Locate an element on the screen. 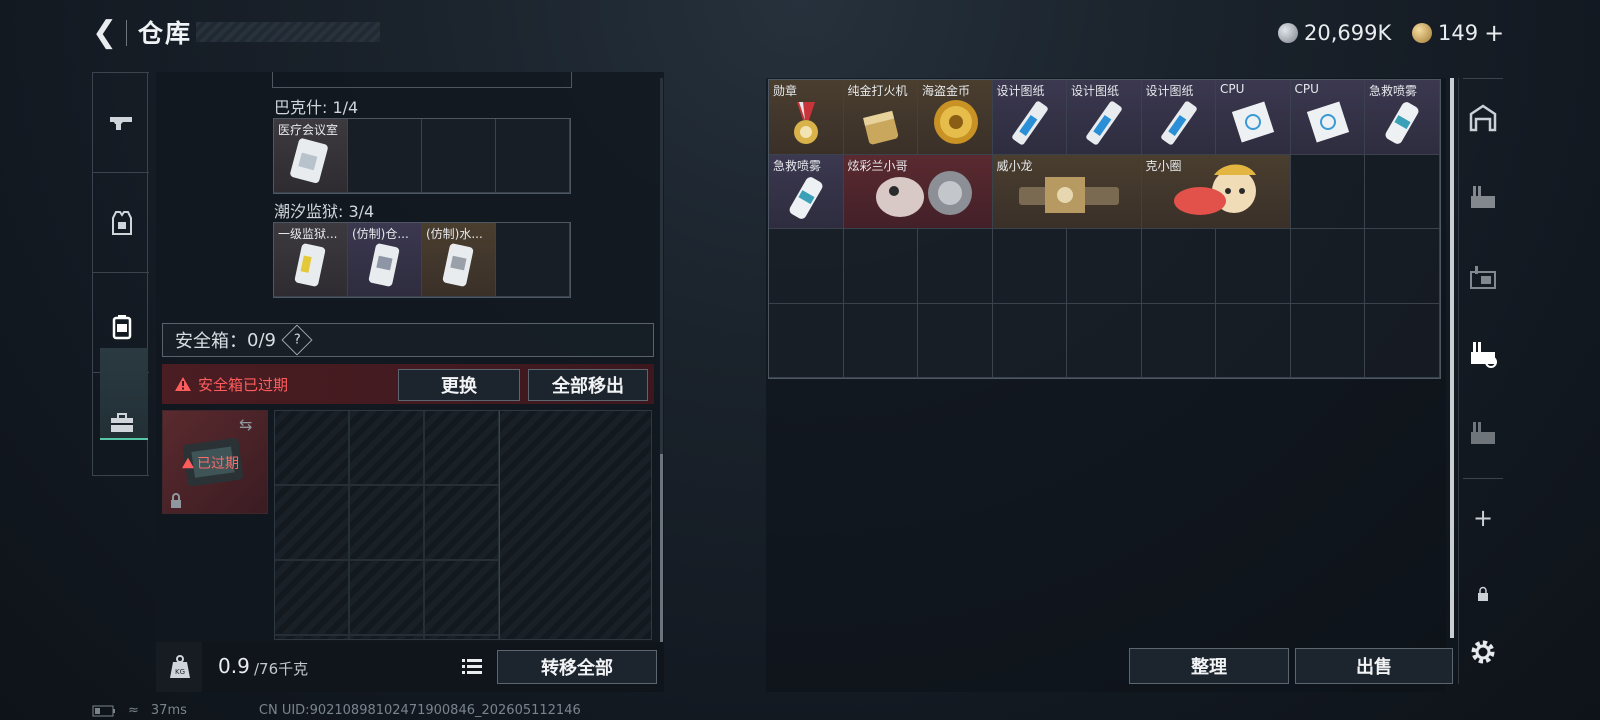  title-stripe-decoration is located at coordinates (288, 32).